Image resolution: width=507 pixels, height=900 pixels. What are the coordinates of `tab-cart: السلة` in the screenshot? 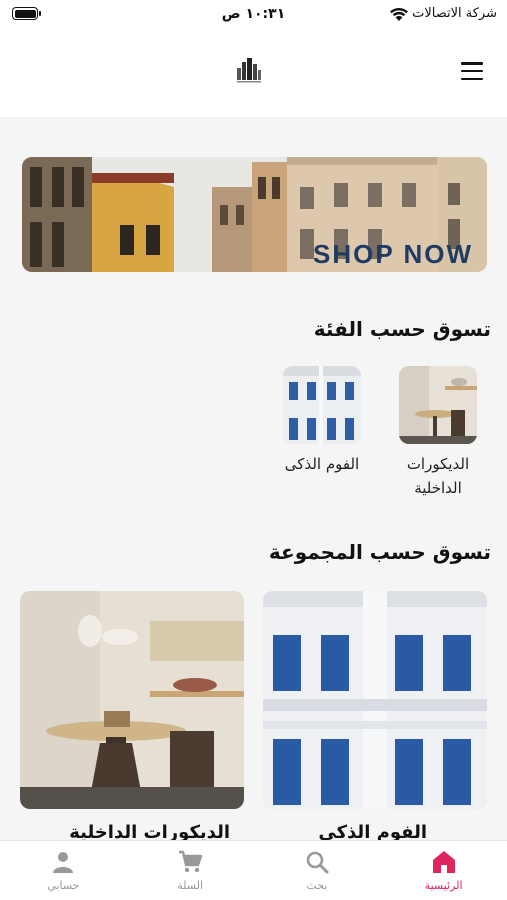 It's located at (190, 870).